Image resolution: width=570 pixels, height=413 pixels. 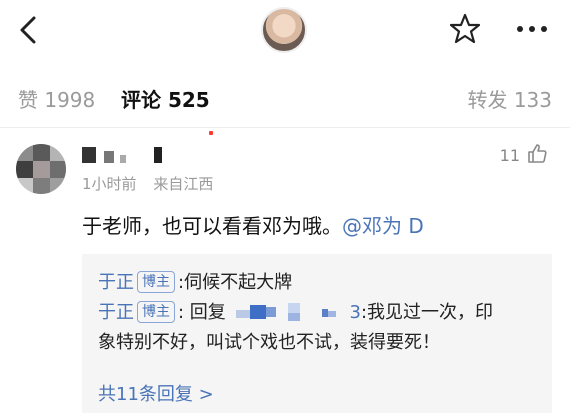 I want to click on comment-meta: 1小时前 来自江西, so click(x=153, y=183).